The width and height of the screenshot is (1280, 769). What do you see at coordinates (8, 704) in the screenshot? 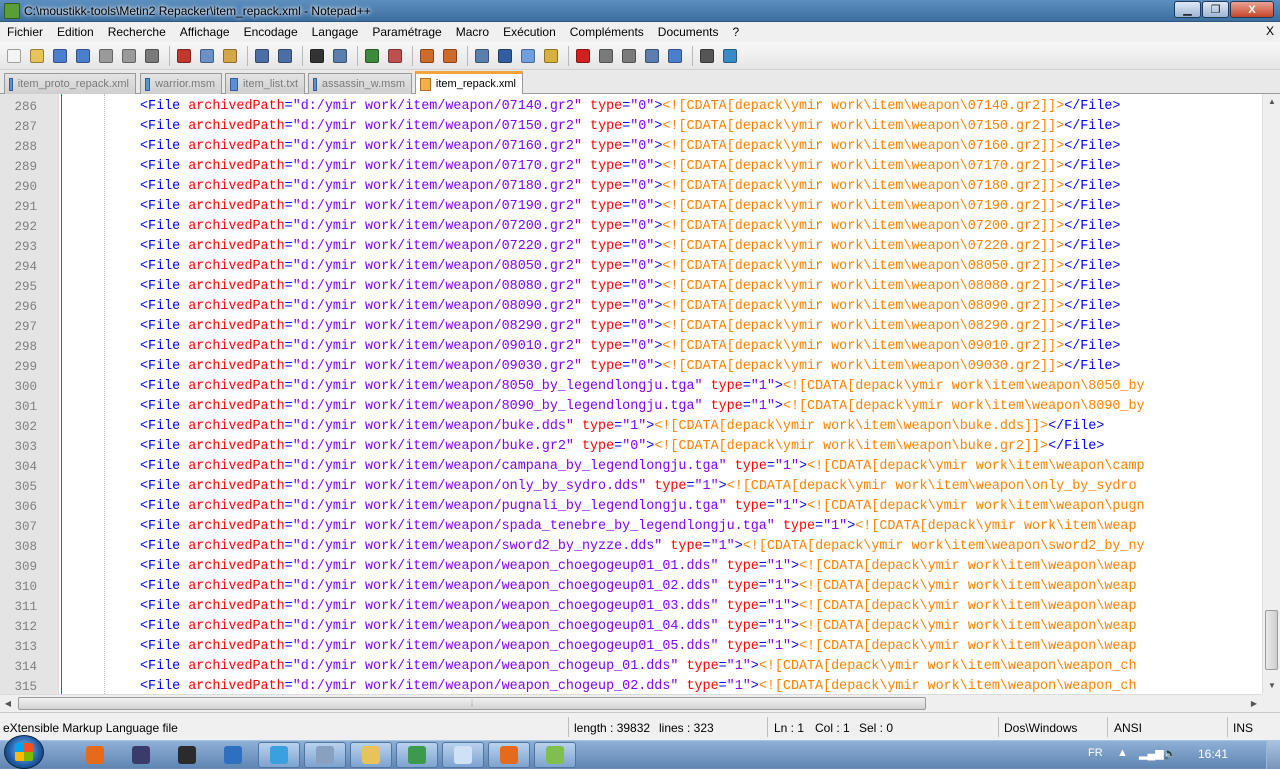
I see `scroll-left-icon: ◀` at bounding box center [8, 704].